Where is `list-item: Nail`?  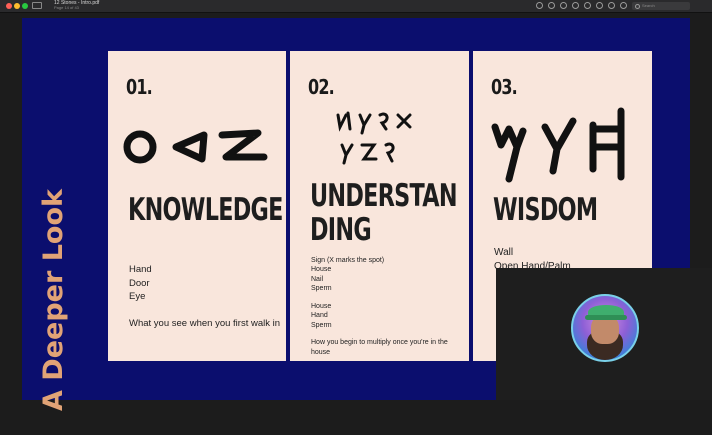
list-item: Nail is located at coordinates (317, 279).